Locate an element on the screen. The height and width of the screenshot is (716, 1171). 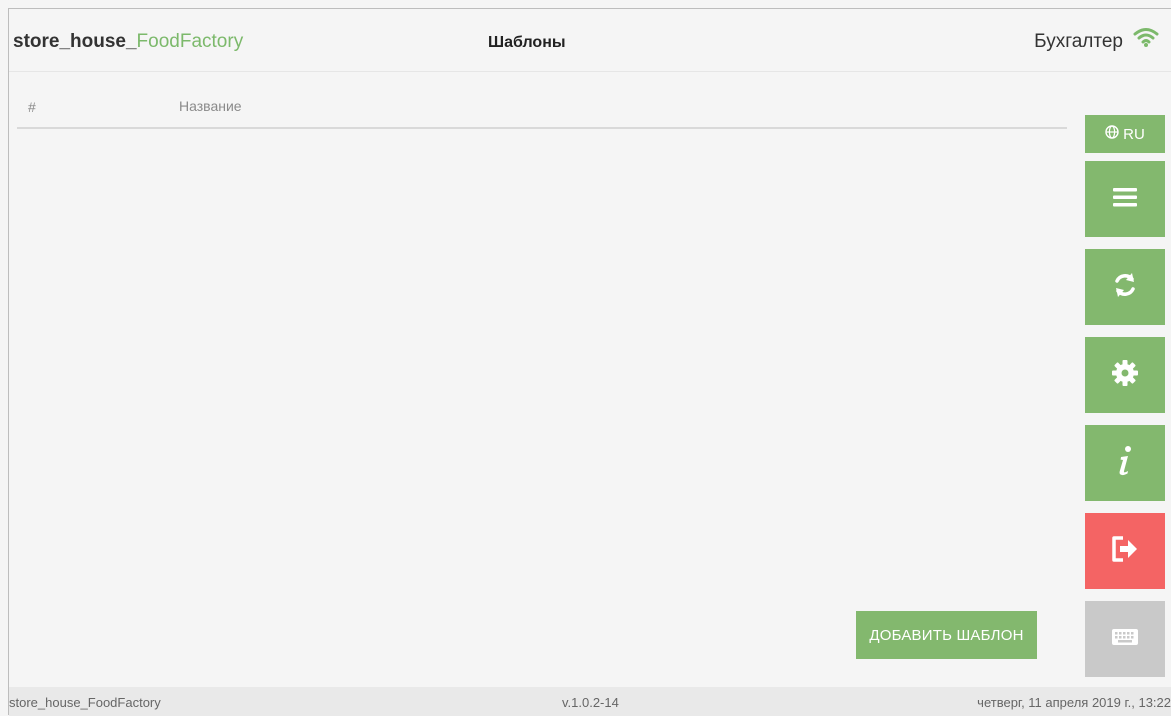
footer-app-name: store_house_FoodFactory is located at coordinates (85, 702).